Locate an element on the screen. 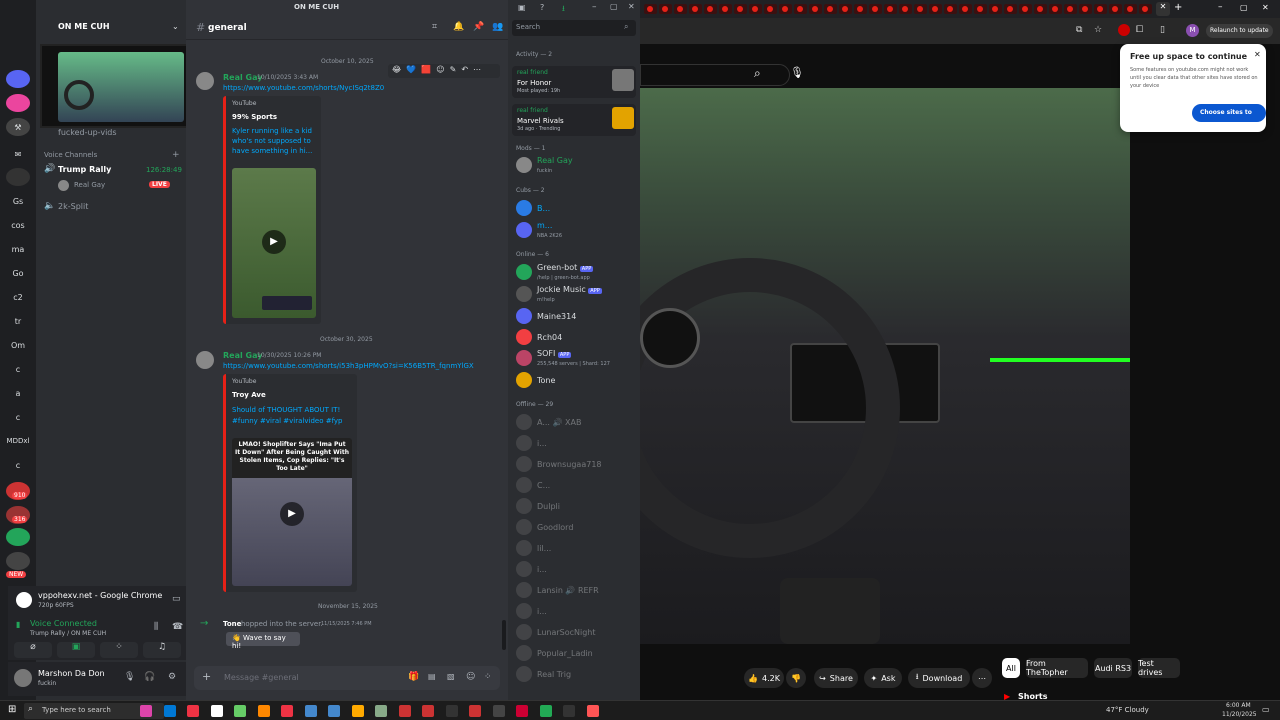 The height and width of the screenshot is (720, 1280). dislike-button: 👎 is located at coordinates (796, 678).